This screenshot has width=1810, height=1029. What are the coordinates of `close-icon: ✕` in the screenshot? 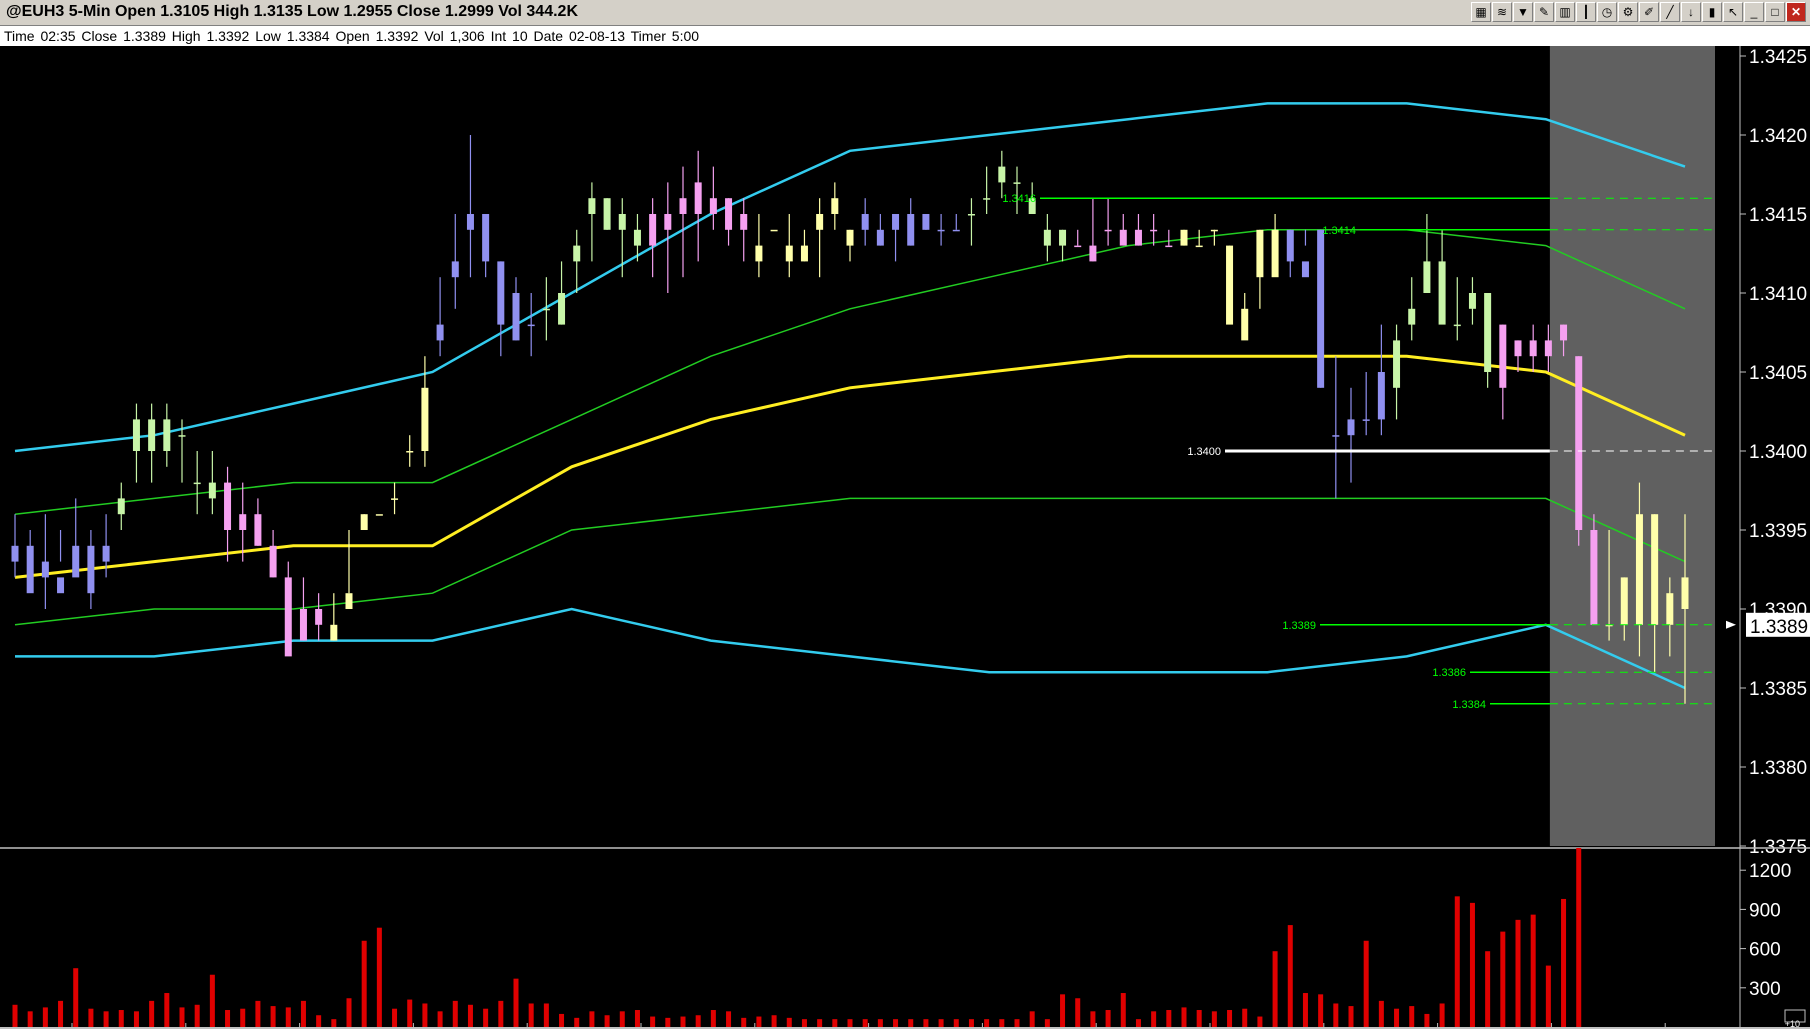 It's located at (1796, 12).